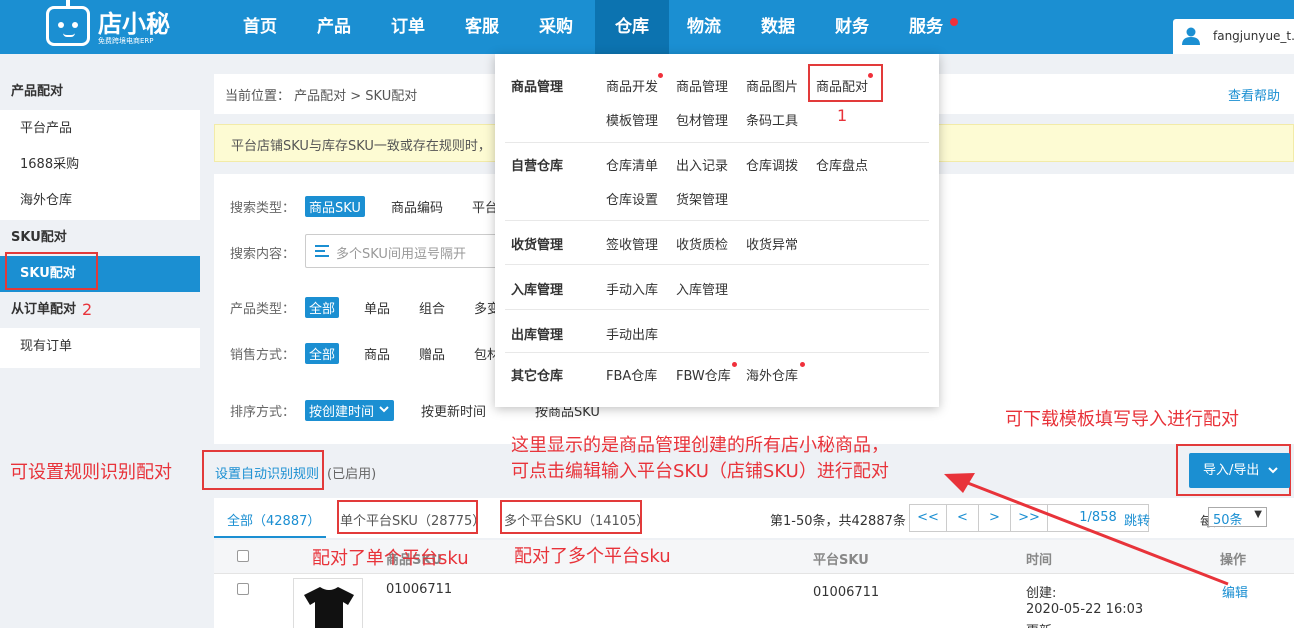 This screenshot has width=1294, height=628. Describe the element at coordinates (1086, 529) in the screenshot. I see `annotation-arrow` at that location.